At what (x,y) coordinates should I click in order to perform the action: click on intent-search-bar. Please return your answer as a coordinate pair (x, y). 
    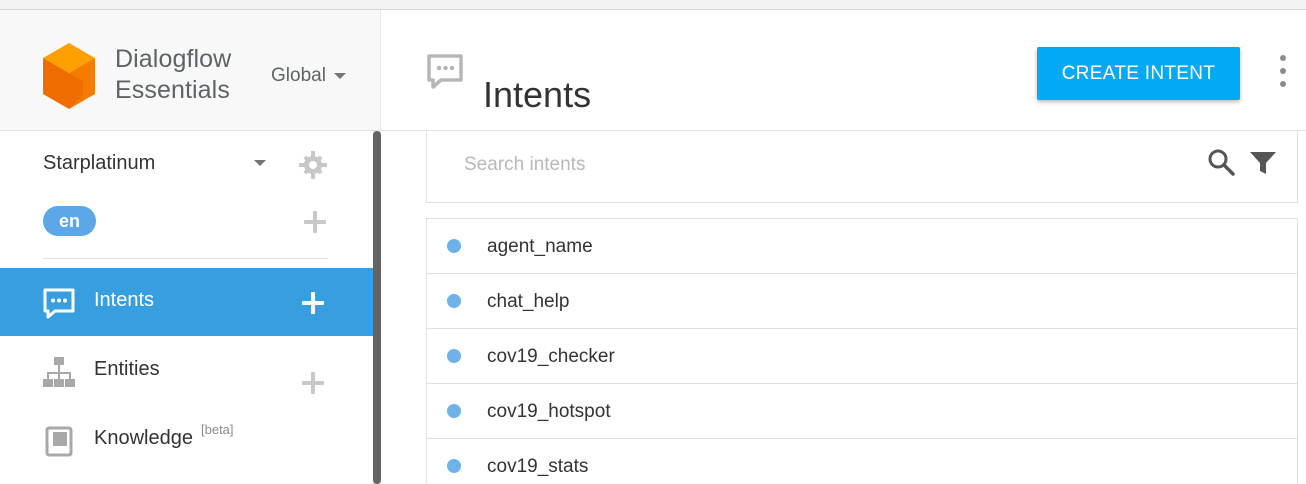
    Looking at the image, I should click on (862, 167).